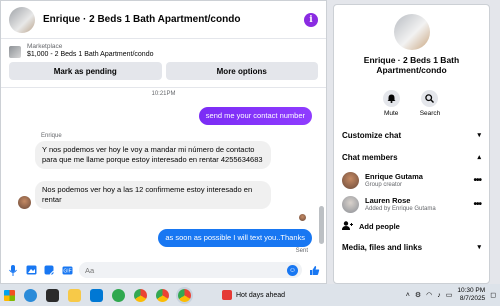 The image size is (500, 306). I want to click on chat-members-label: Chat members, so click(370, 157).